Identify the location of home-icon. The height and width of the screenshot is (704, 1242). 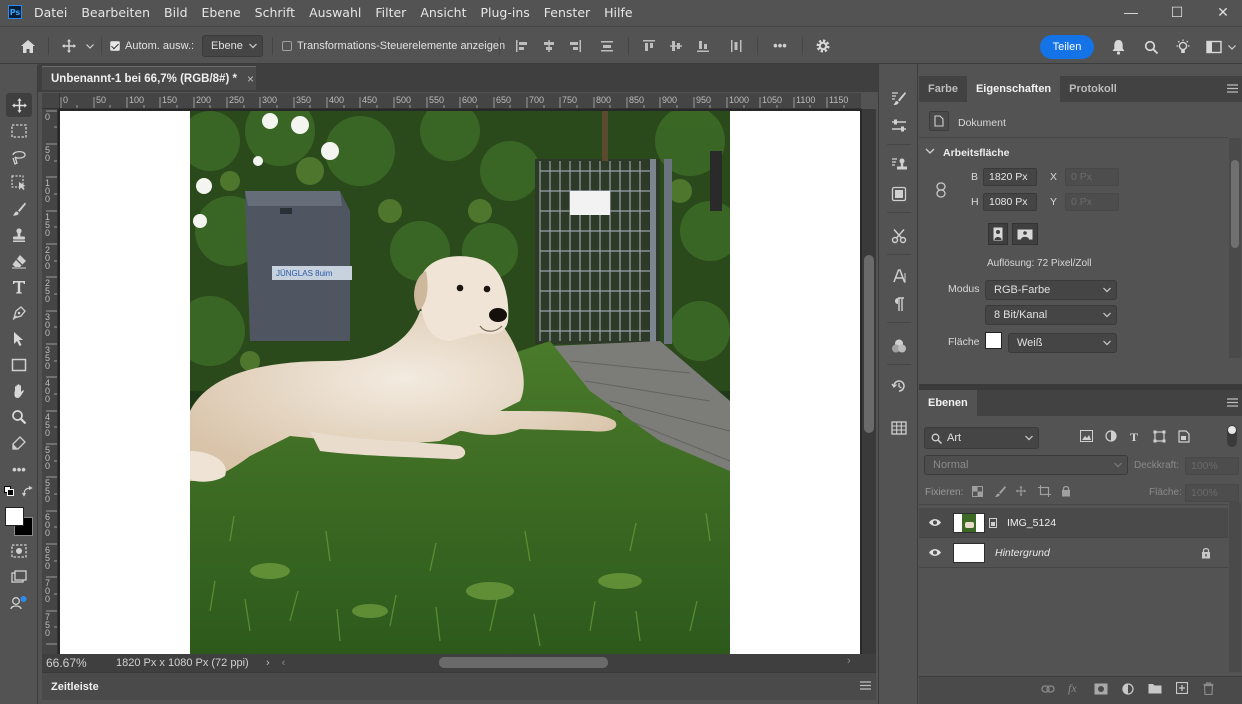
(28, 46).